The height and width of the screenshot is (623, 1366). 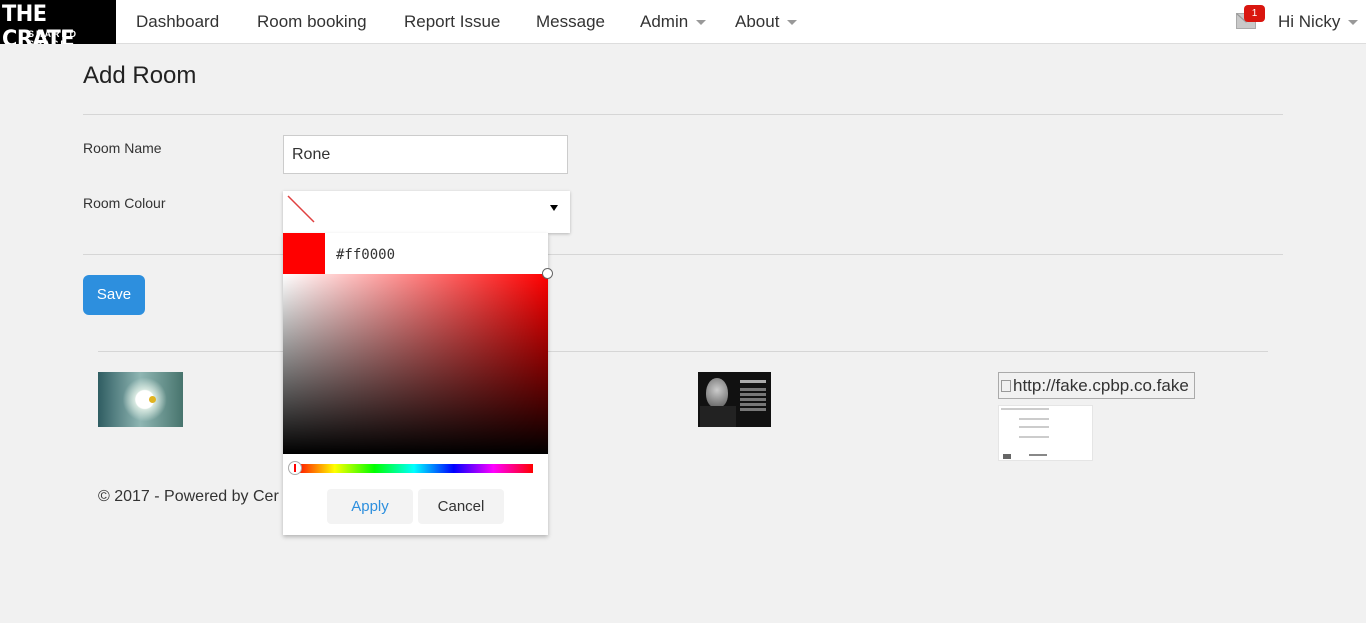 I want to click on nav-message: Message, so click(x=570, y=22).